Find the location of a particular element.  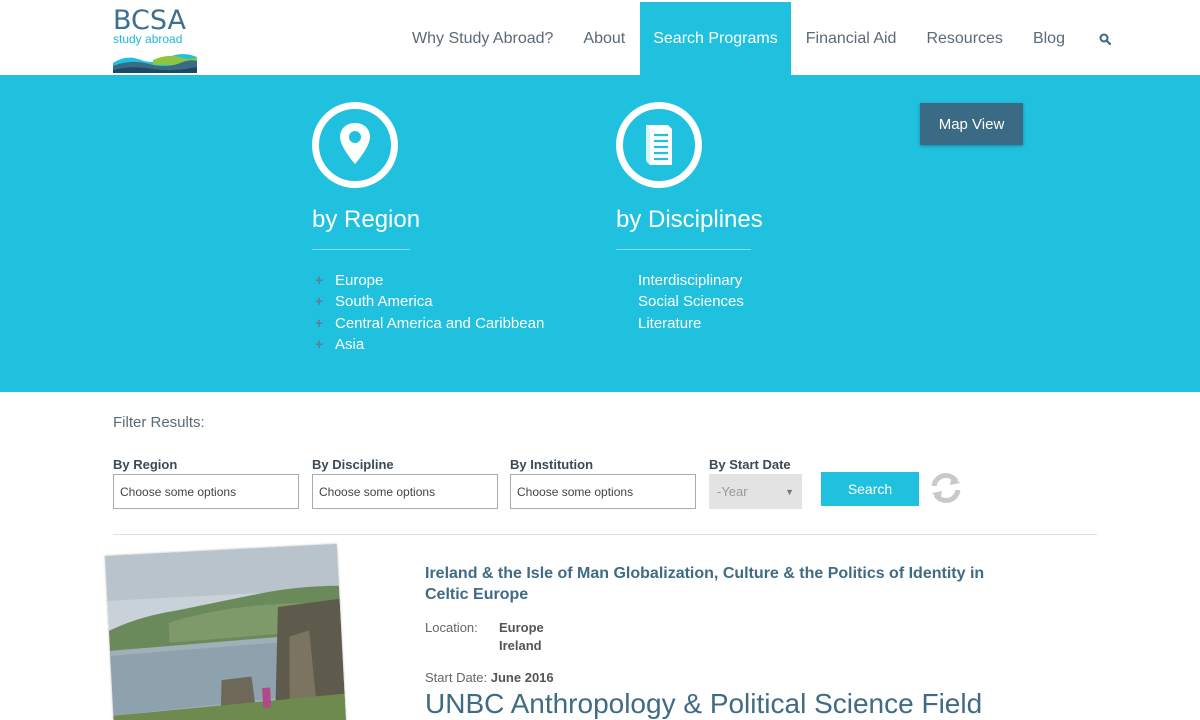

search-button: Search is located at coordinates (870, 489).